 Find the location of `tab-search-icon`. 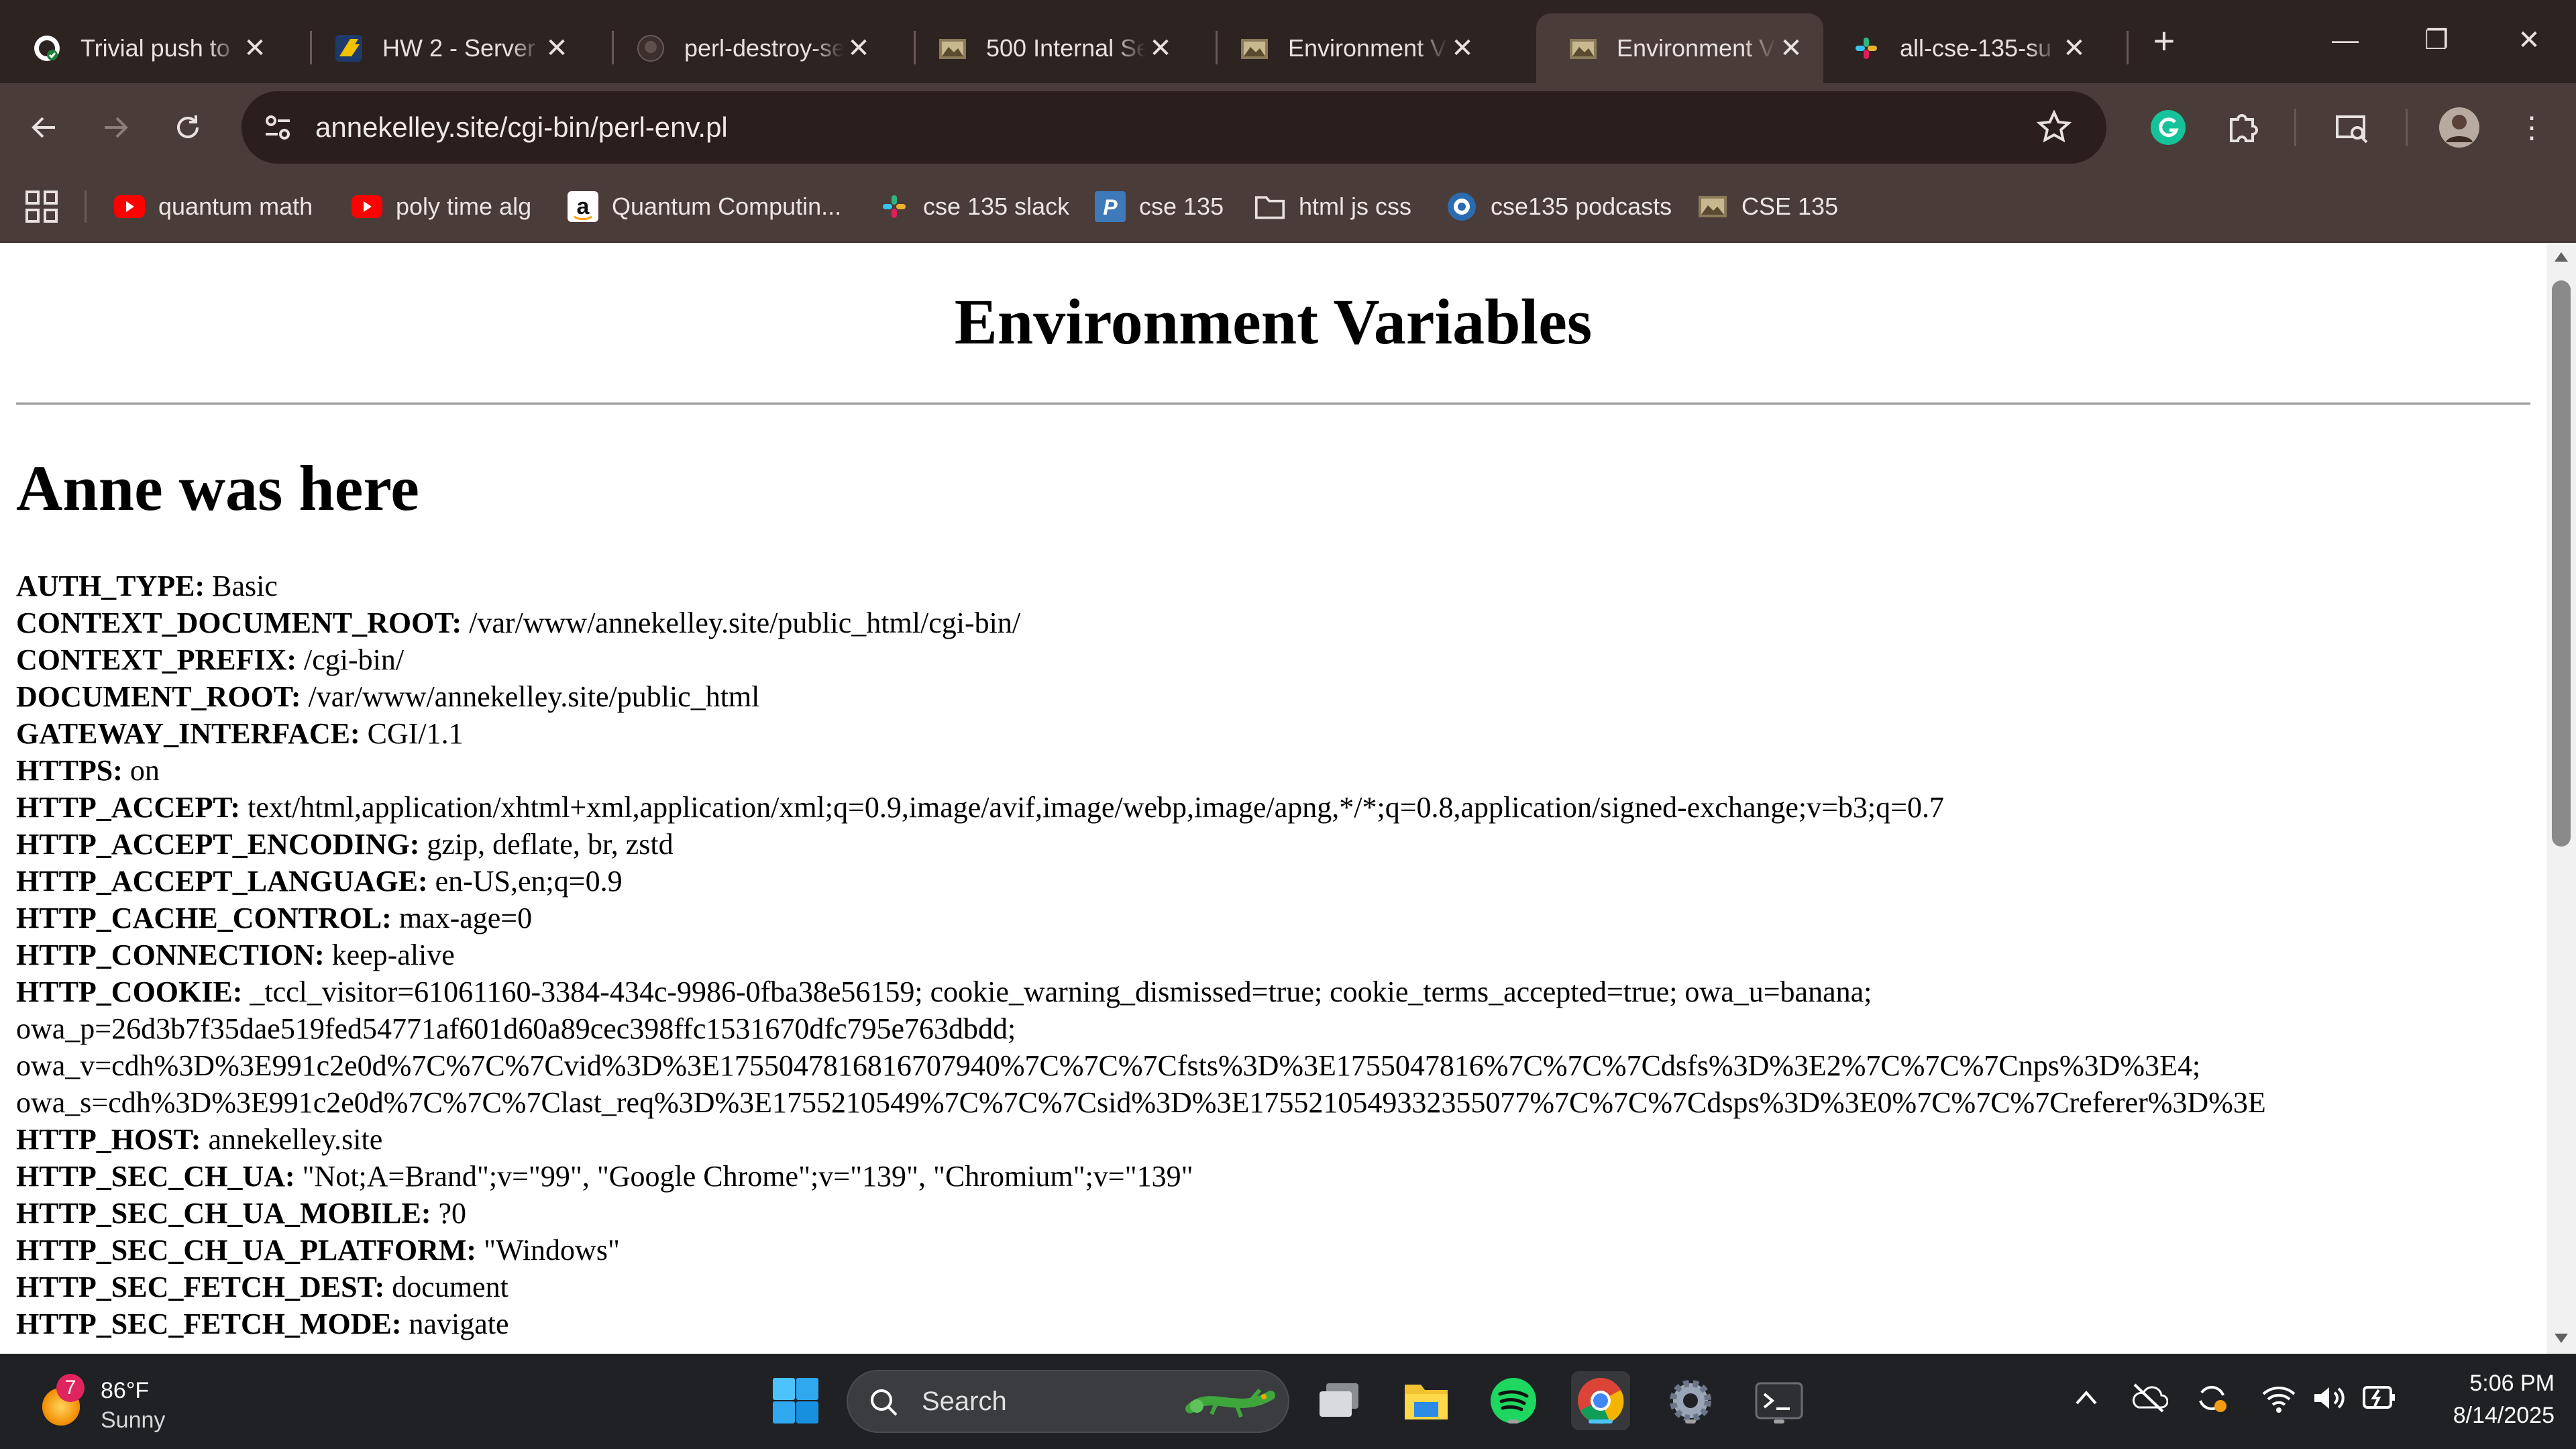

tab-search-icon is located at coordinates (2352, 127).